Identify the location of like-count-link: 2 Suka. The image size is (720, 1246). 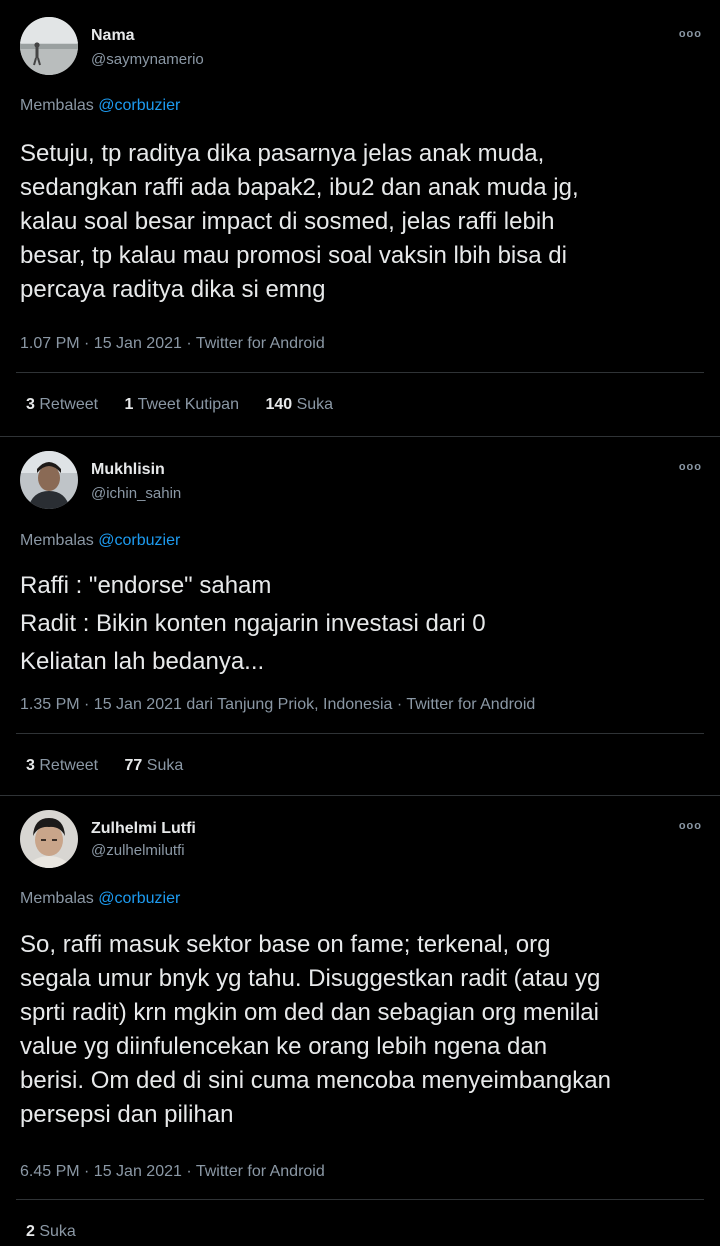
(51, 1231).